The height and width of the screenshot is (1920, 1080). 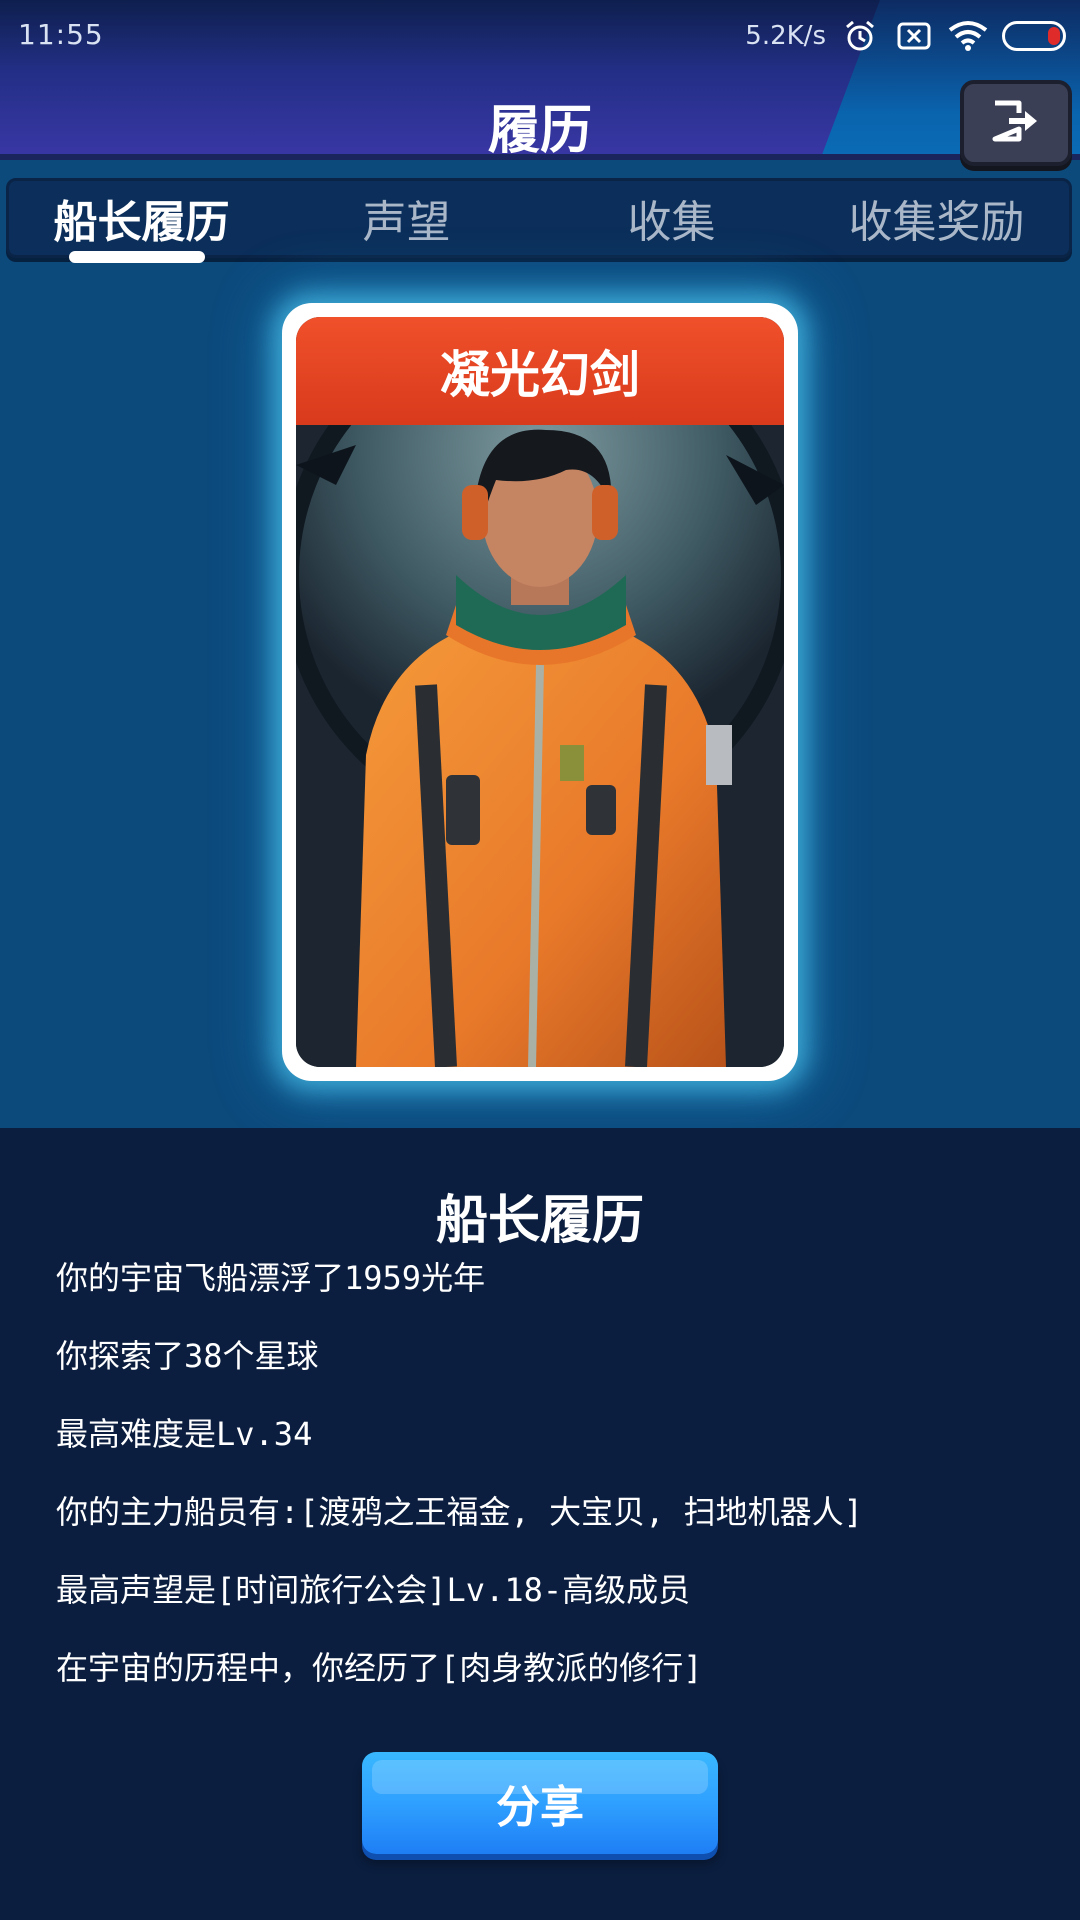 I want to click on wifi-icon, so click(x=968, y=36).